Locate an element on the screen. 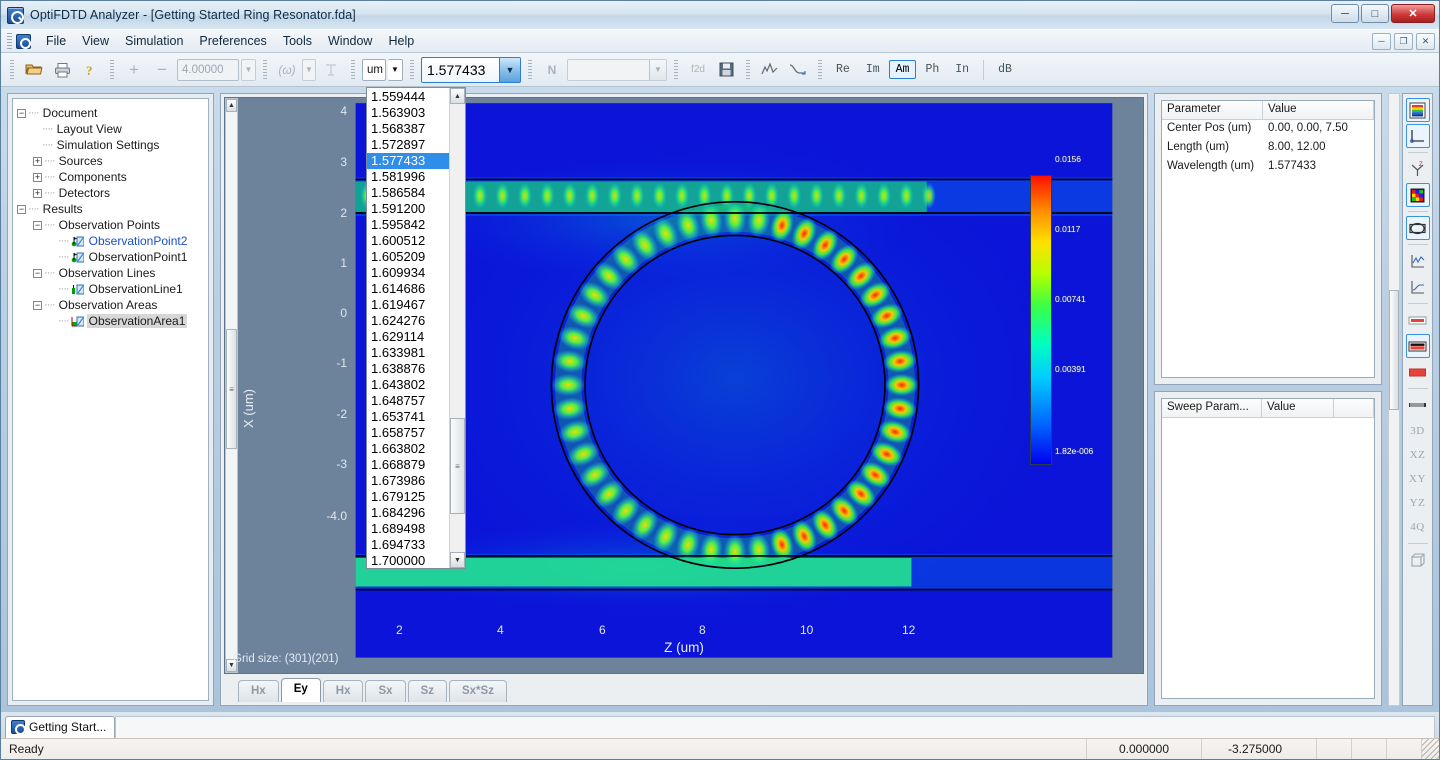 The height and width of the screenshot is (760, 1440). wavelength-option: 1.591200 is located at coordinates (408, 209).